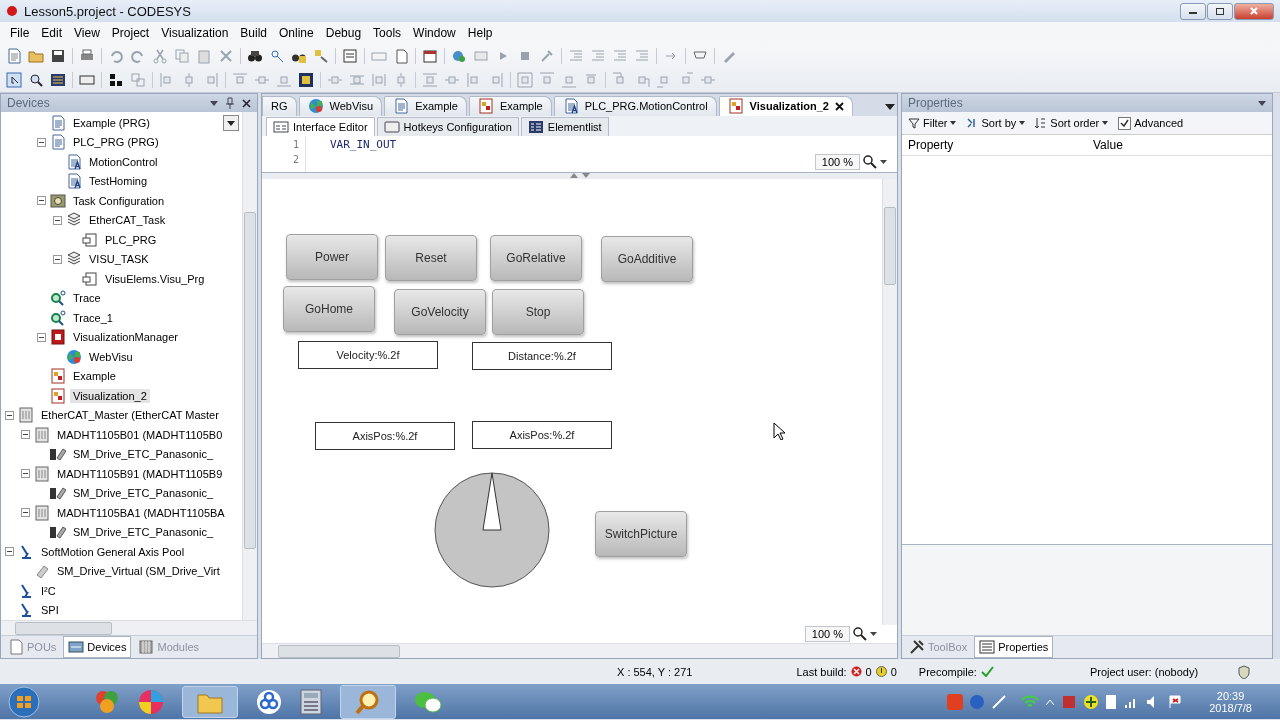 Image resolution: width=1280 pixels, height=720 pixels. What do you see at coordinates (536, 257) in the screenshot?
I see `visu-button: GoRelative` at bounding box center [536, 257].